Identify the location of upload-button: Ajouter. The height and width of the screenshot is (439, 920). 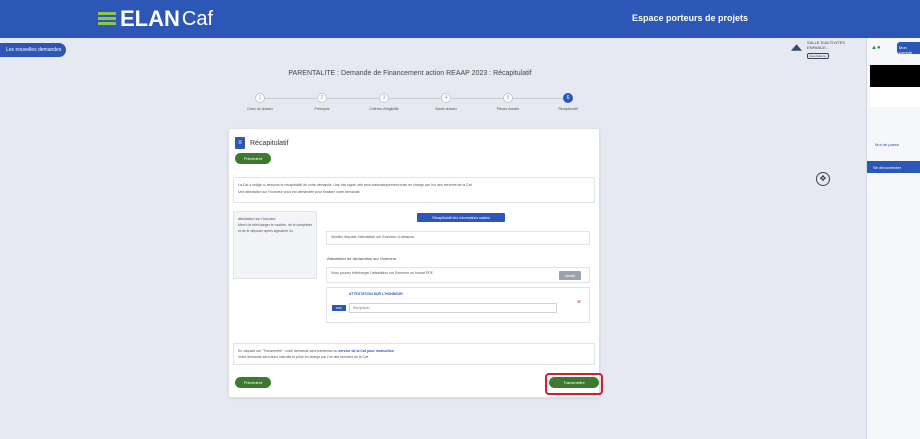
(570, 275).